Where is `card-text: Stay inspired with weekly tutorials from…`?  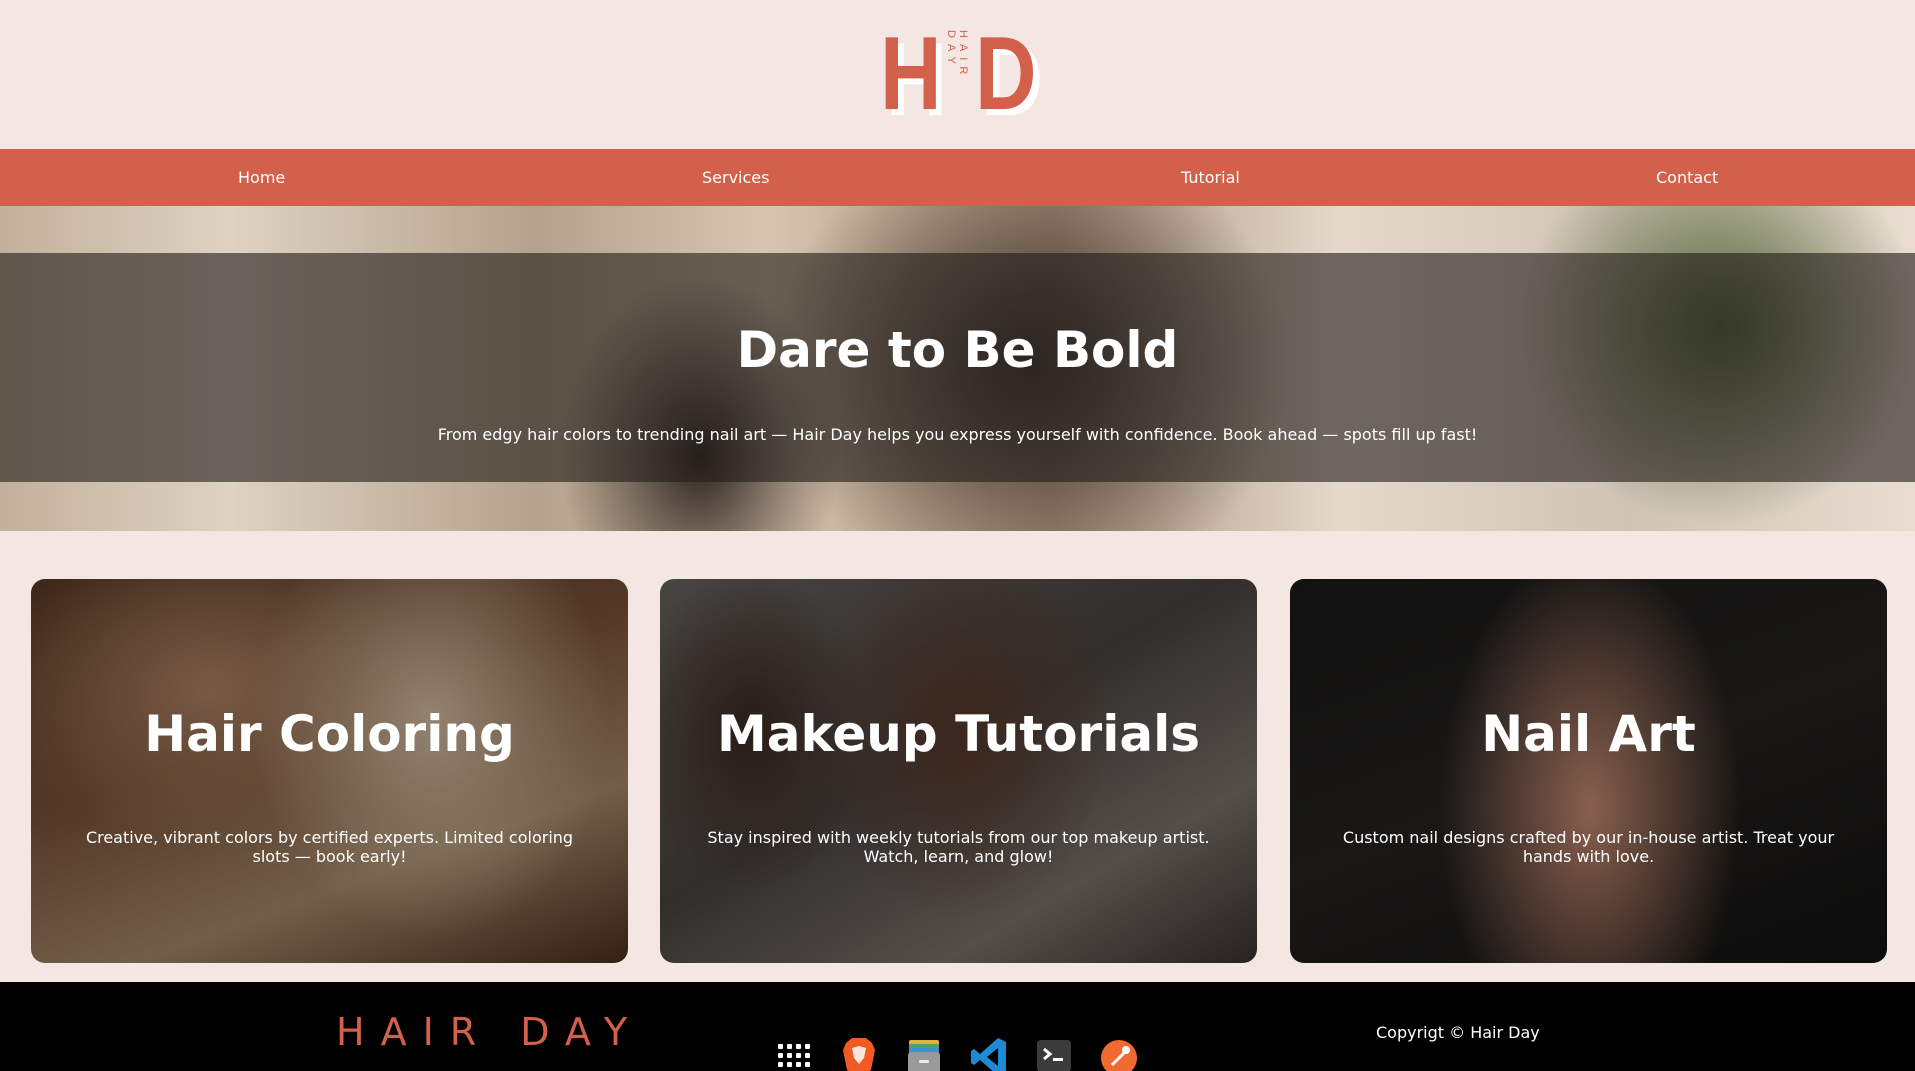 card-text: Stay inspired with weekly tutorials from… is located at coordinates (958, 847).